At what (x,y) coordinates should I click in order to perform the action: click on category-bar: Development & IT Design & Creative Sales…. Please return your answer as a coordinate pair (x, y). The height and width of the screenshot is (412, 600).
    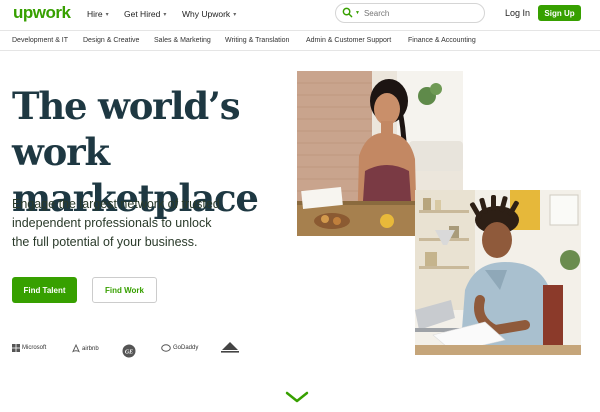
    Looking at the image, I should click on (300, 40).